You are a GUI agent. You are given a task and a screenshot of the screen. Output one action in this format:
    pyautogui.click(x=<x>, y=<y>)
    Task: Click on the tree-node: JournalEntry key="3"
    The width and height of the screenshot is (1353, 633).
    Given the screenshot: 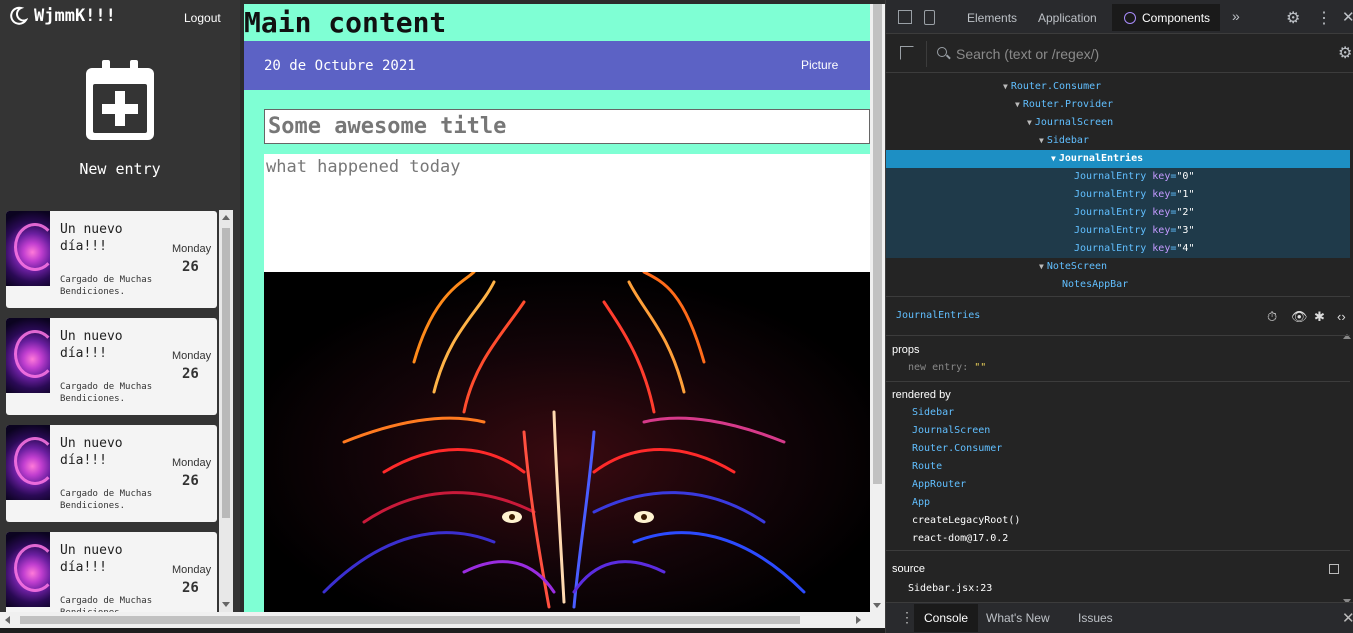 What is the action you would take?
    pyautogui.click(x=1118, y=231)
    